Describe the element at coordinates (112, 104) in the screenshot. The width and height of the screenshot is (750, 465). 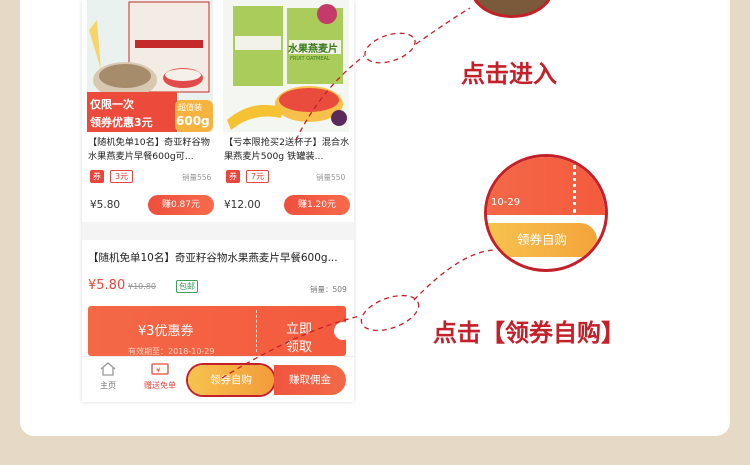
I see `banner-line1: 仅限一次` at that location.